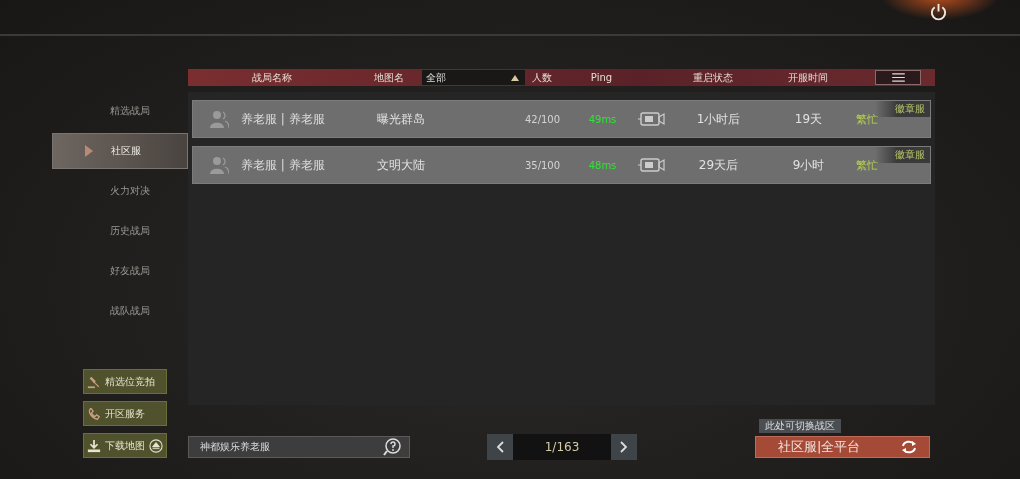 This screenshot has height=479, width=1020. I want to click on download-icon, so click(94, 445).